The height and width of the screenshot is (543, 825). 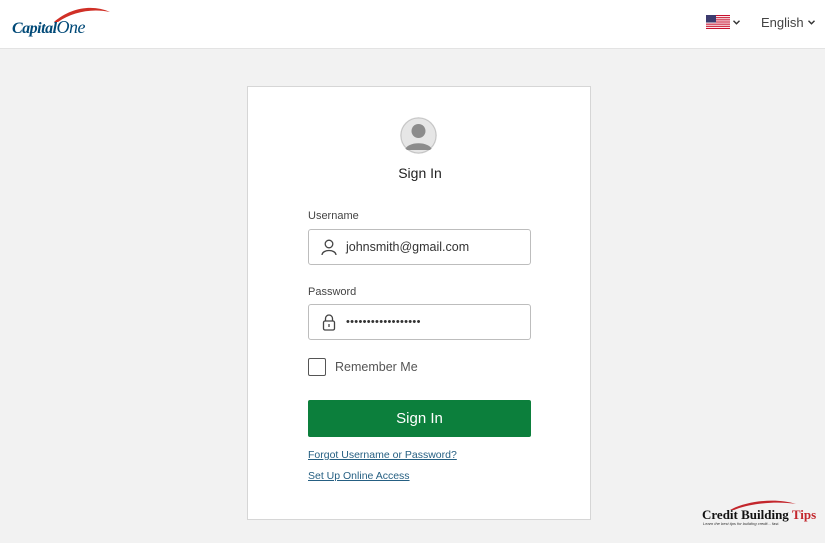 I want to click on setup-online-access-link: Set Up Online Access, so click(x=359, y=476).